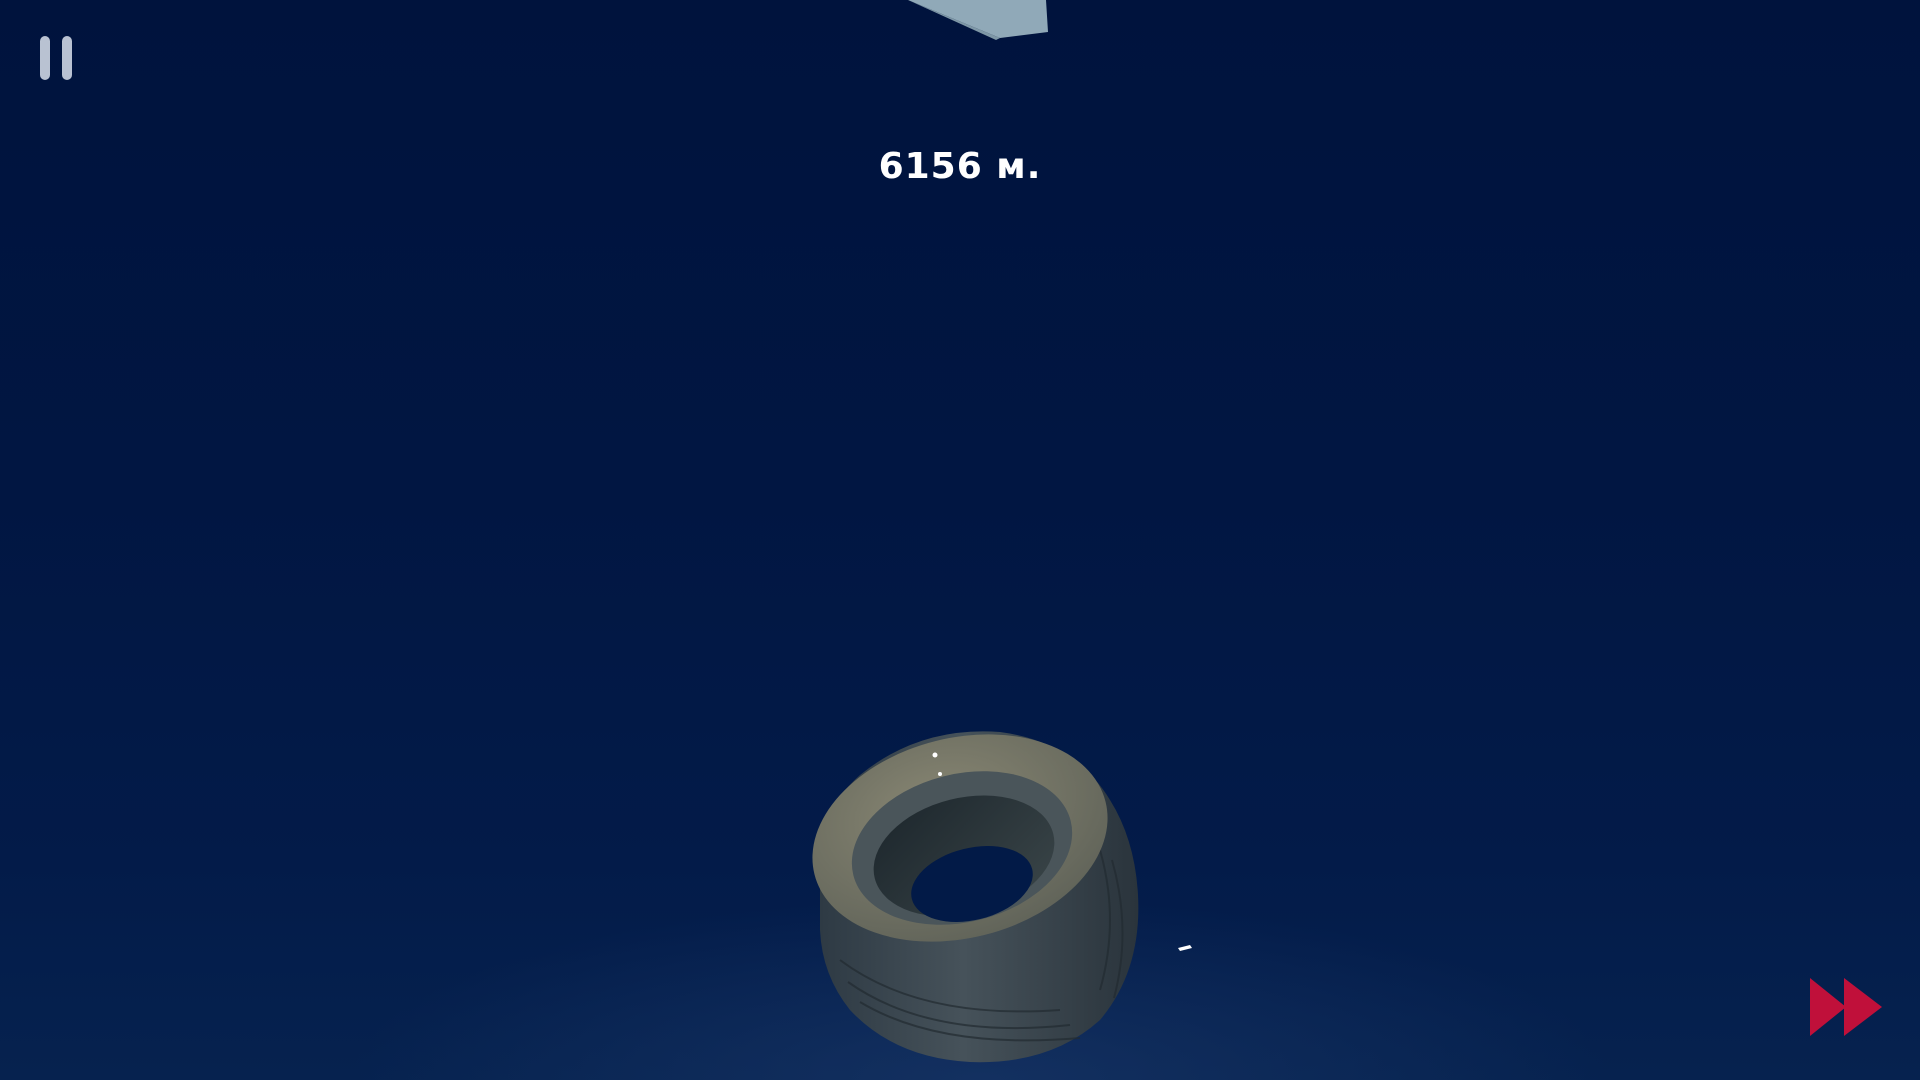  Describe the element at coordinates (960, 166) in the screenshot. I see `distance-counter: 6156 м.` at that location.